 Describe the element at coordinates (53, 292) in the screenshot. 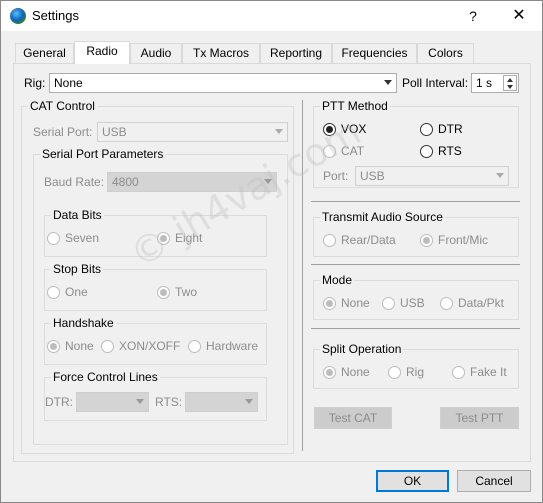

I see `radio-stop-bits-one` at that location.